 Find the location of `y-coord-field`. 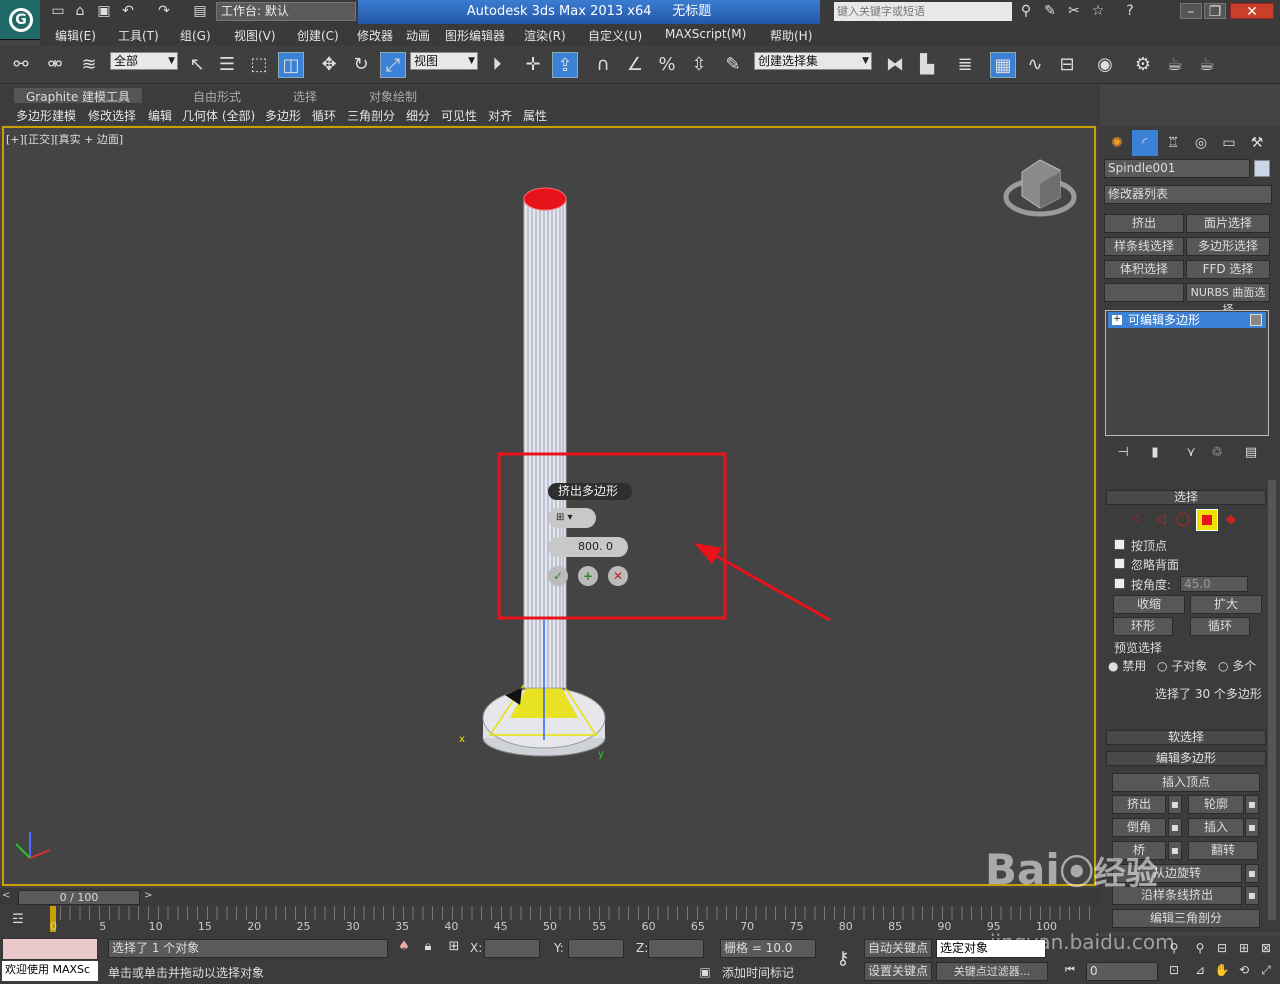

y-coord-field is located at coordinates (596, 948).